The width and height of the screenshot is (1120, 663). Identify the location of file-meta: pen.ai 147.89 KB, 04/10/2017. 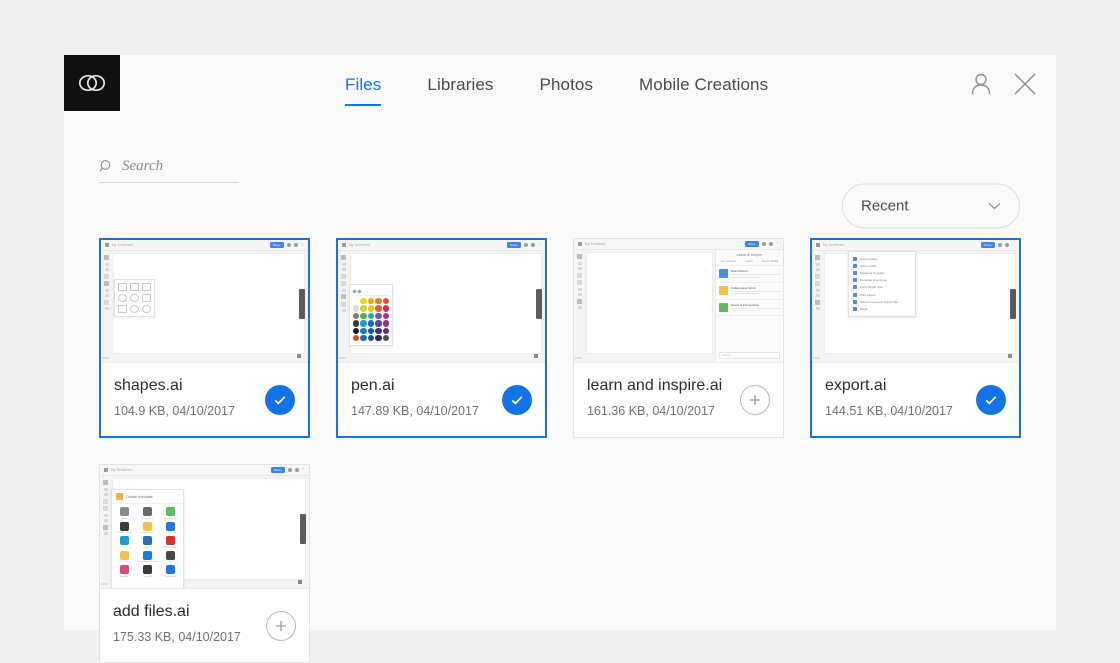
(441, 399).